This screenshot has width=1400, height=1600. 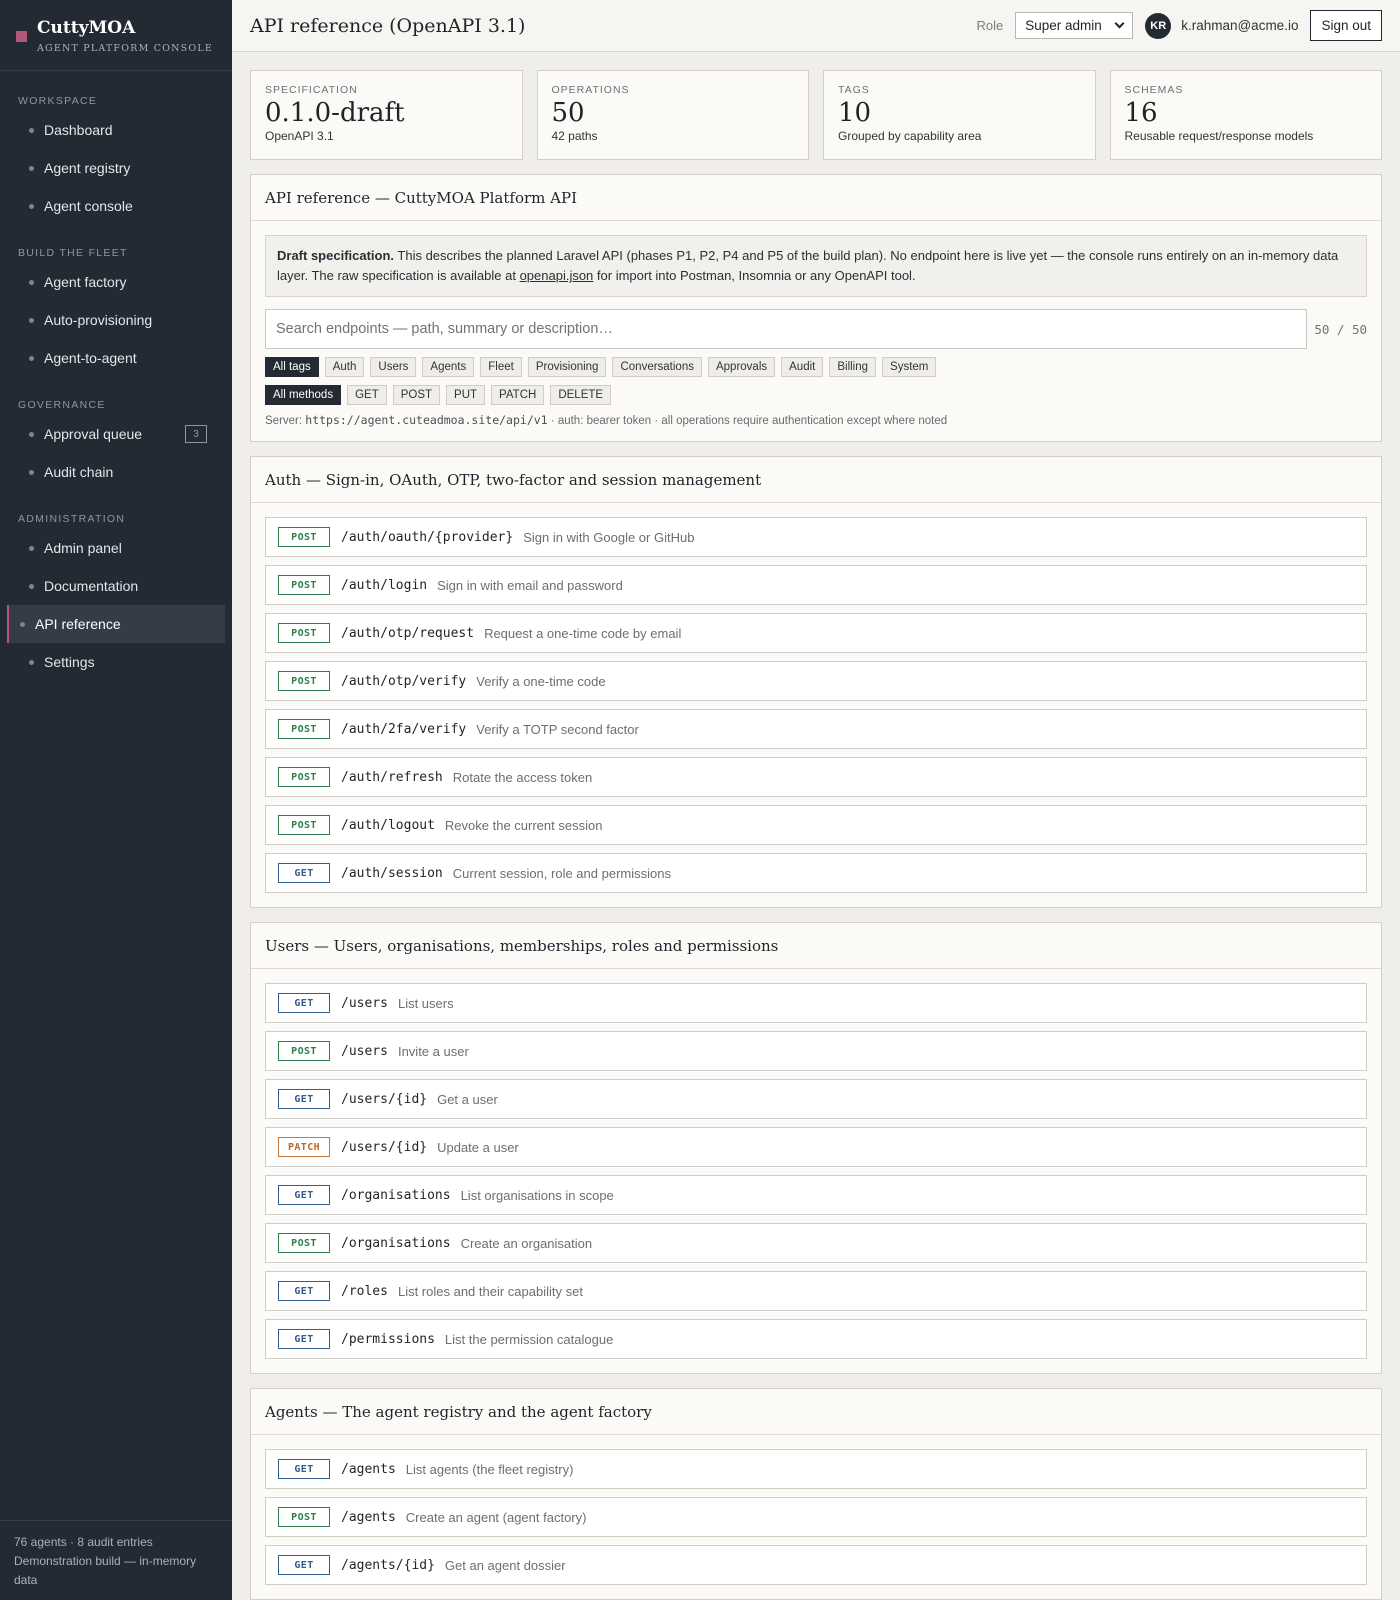 I want to click on endpoint-summary: List roles and their capability set, so click(x=490, y=1291).